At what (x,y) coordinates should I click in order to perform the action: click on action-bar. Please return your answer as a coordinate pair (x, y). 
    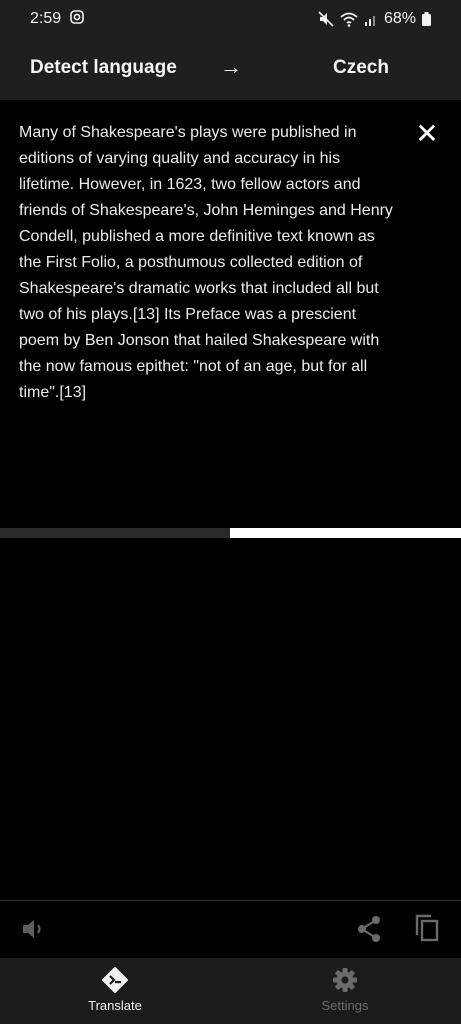
    Looking at the image, I should click on (230, 929).